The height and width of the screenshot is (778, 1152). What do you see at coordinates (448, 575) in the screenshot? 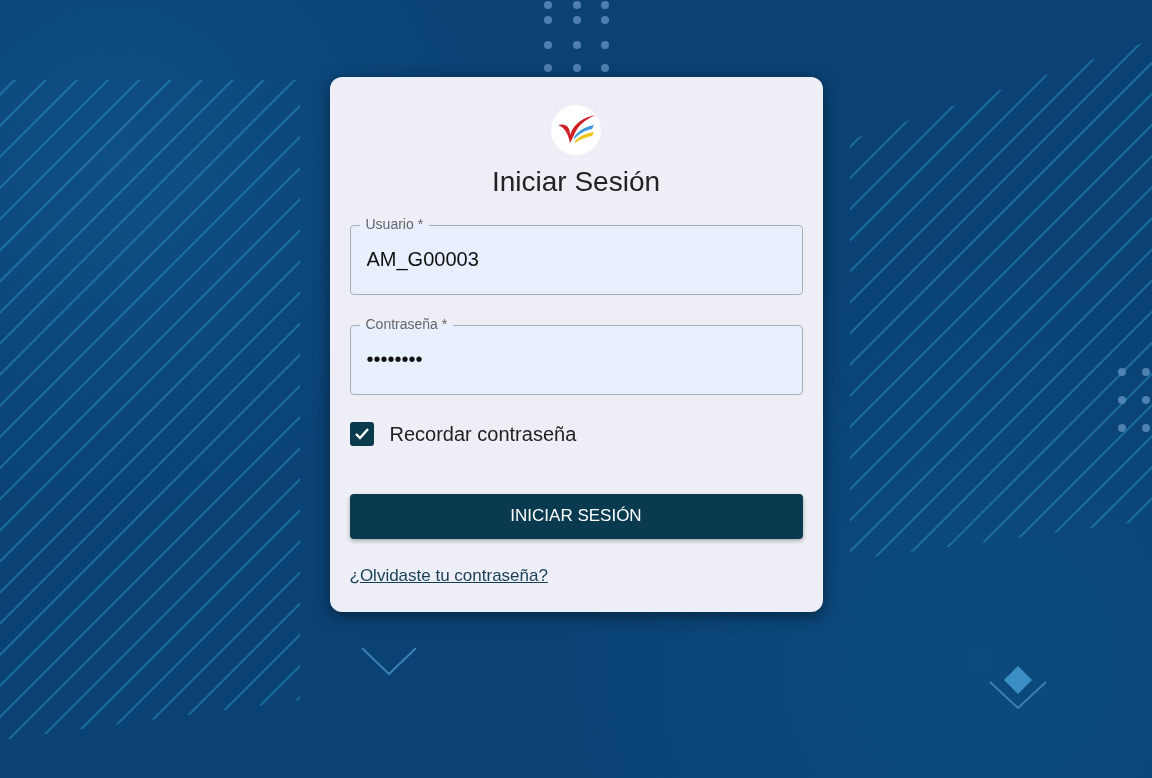
I see `forgot-password-link: ¿Olvidaste tu contraseña?` at bounding box center [448, 575].